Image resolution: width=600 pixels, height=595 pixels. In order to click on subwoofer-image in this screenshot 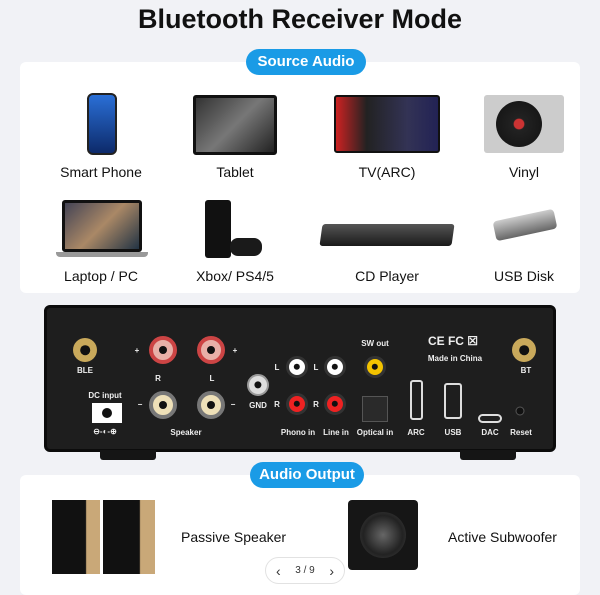, I will do `click(383, 535)`.